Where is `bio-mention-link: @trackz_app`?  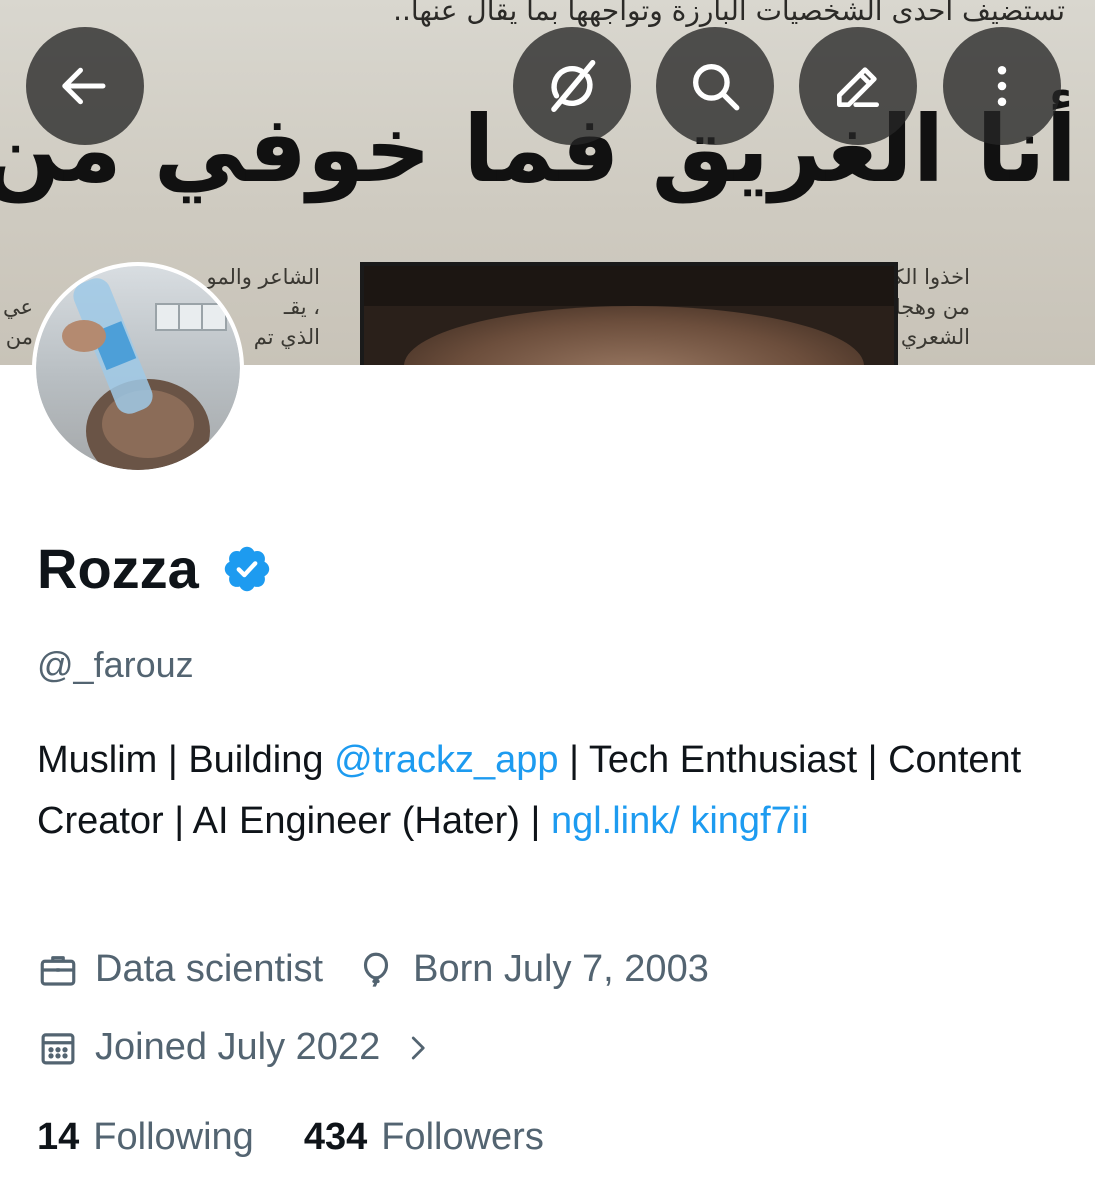 bio-mention-link: @trackz_app is located at coordinates (446, 760).